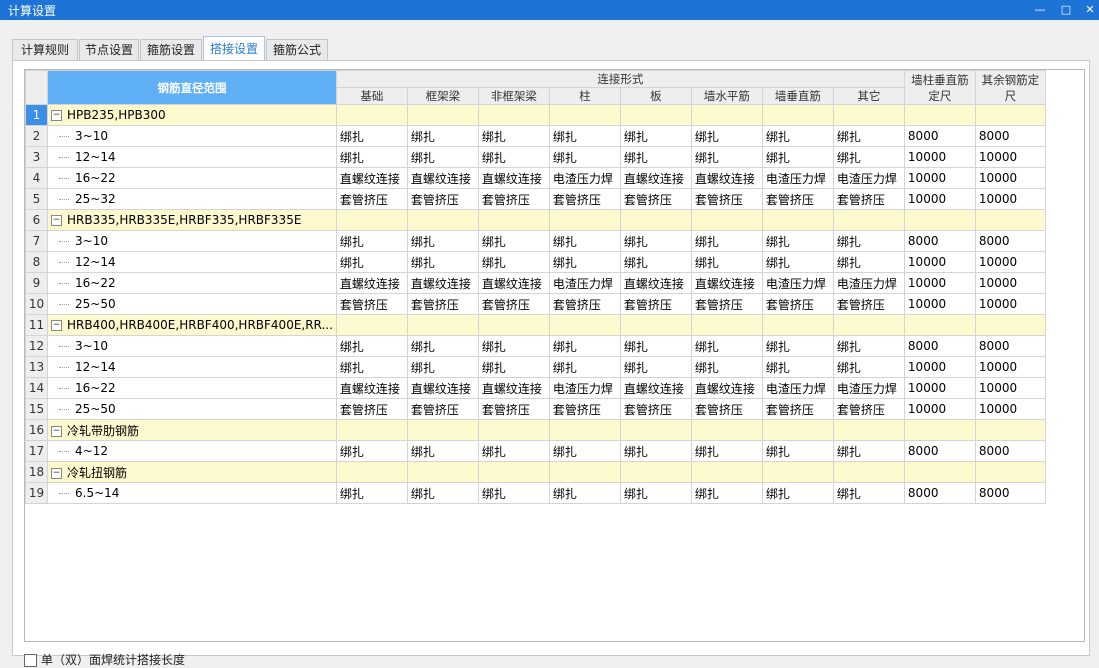 The image size is (1099, 668). I want to click on range-cell: − HRB335,HRB335E,HRBF335,HRBF335E, so click(192, 220).